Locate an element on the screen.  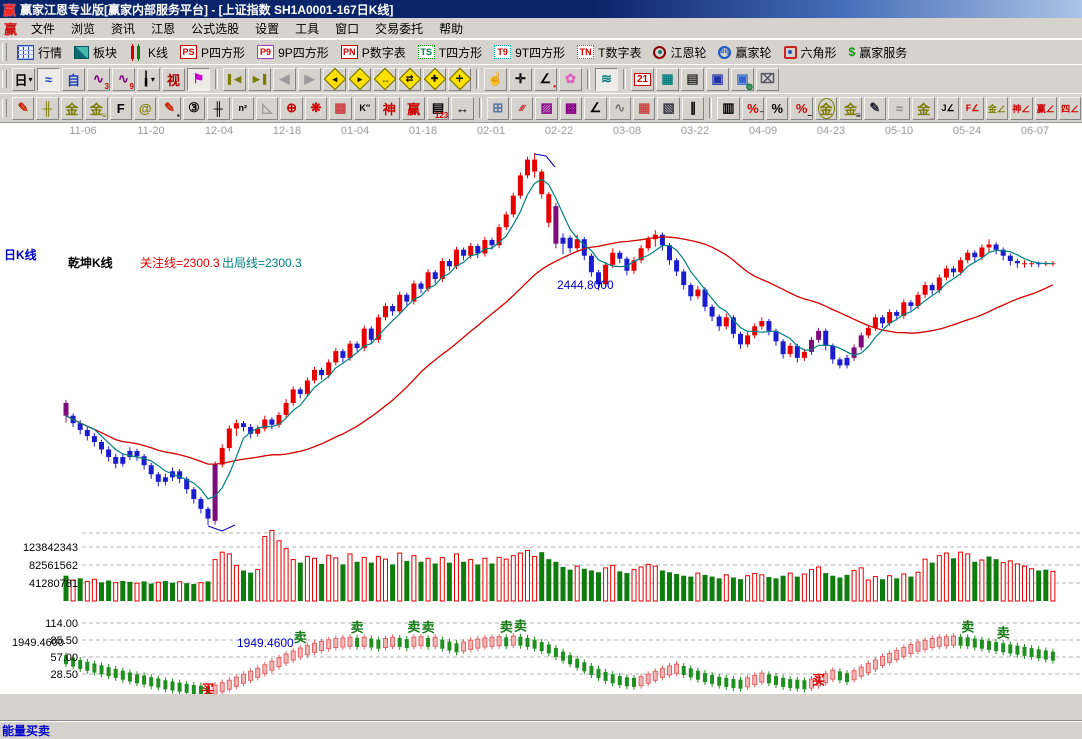
gold-underline-tool: 金 _ is located at coordinates (923, 108).